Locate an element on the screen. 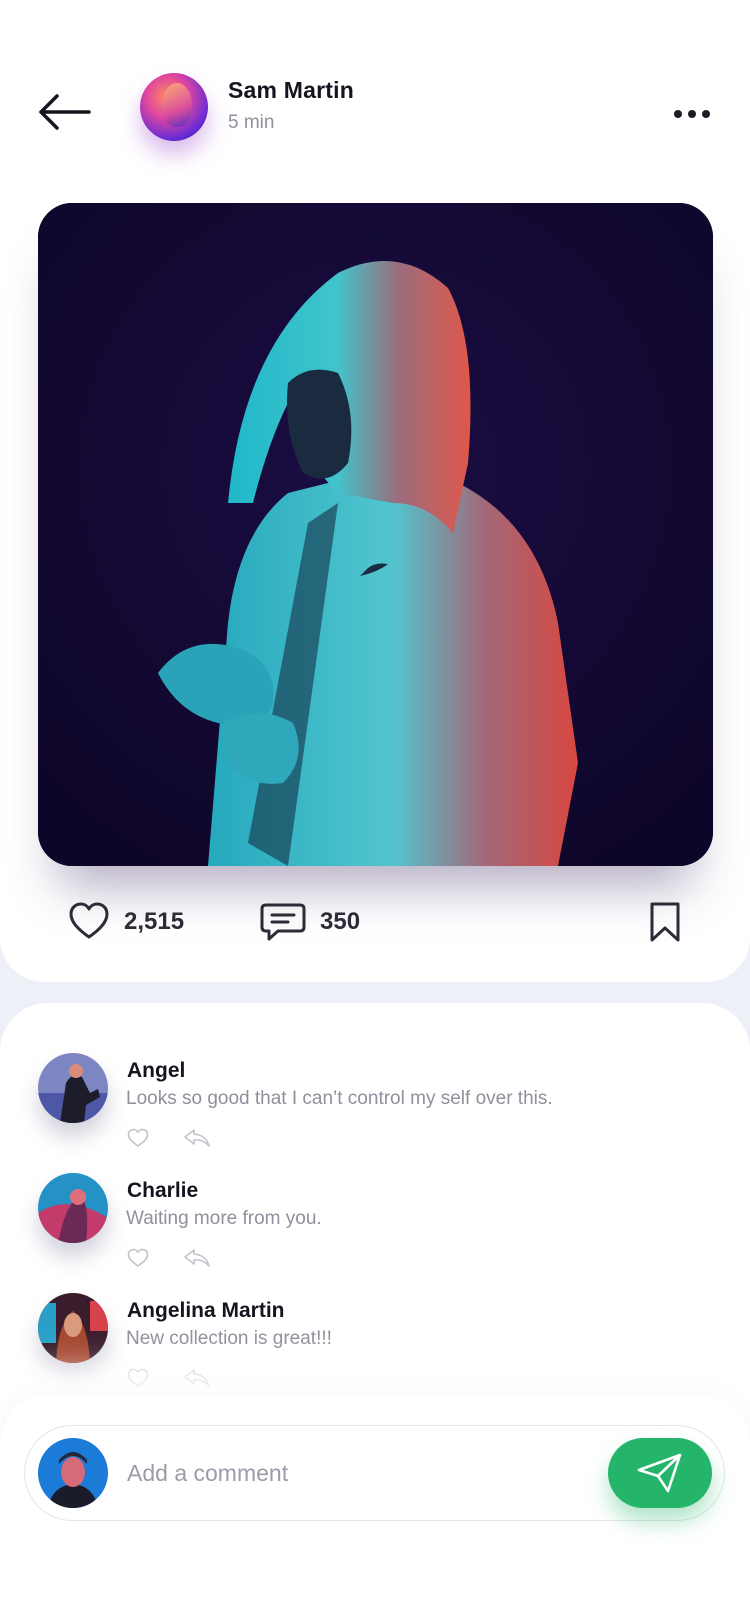 This screenshot has width=750, height=1624. author-avatar is located at coordinates (174, 107).